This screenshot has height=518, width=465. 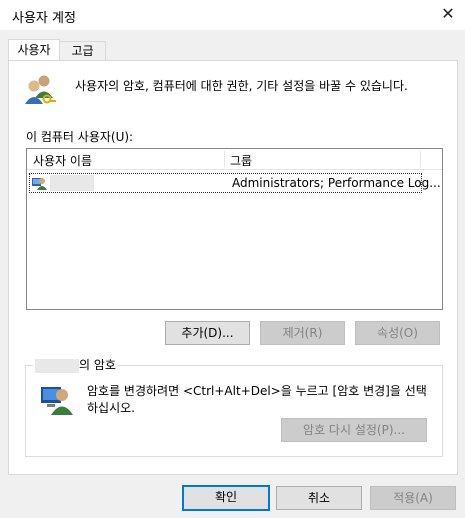 I want to click on password-user-icon, so click(x=56, y=399).